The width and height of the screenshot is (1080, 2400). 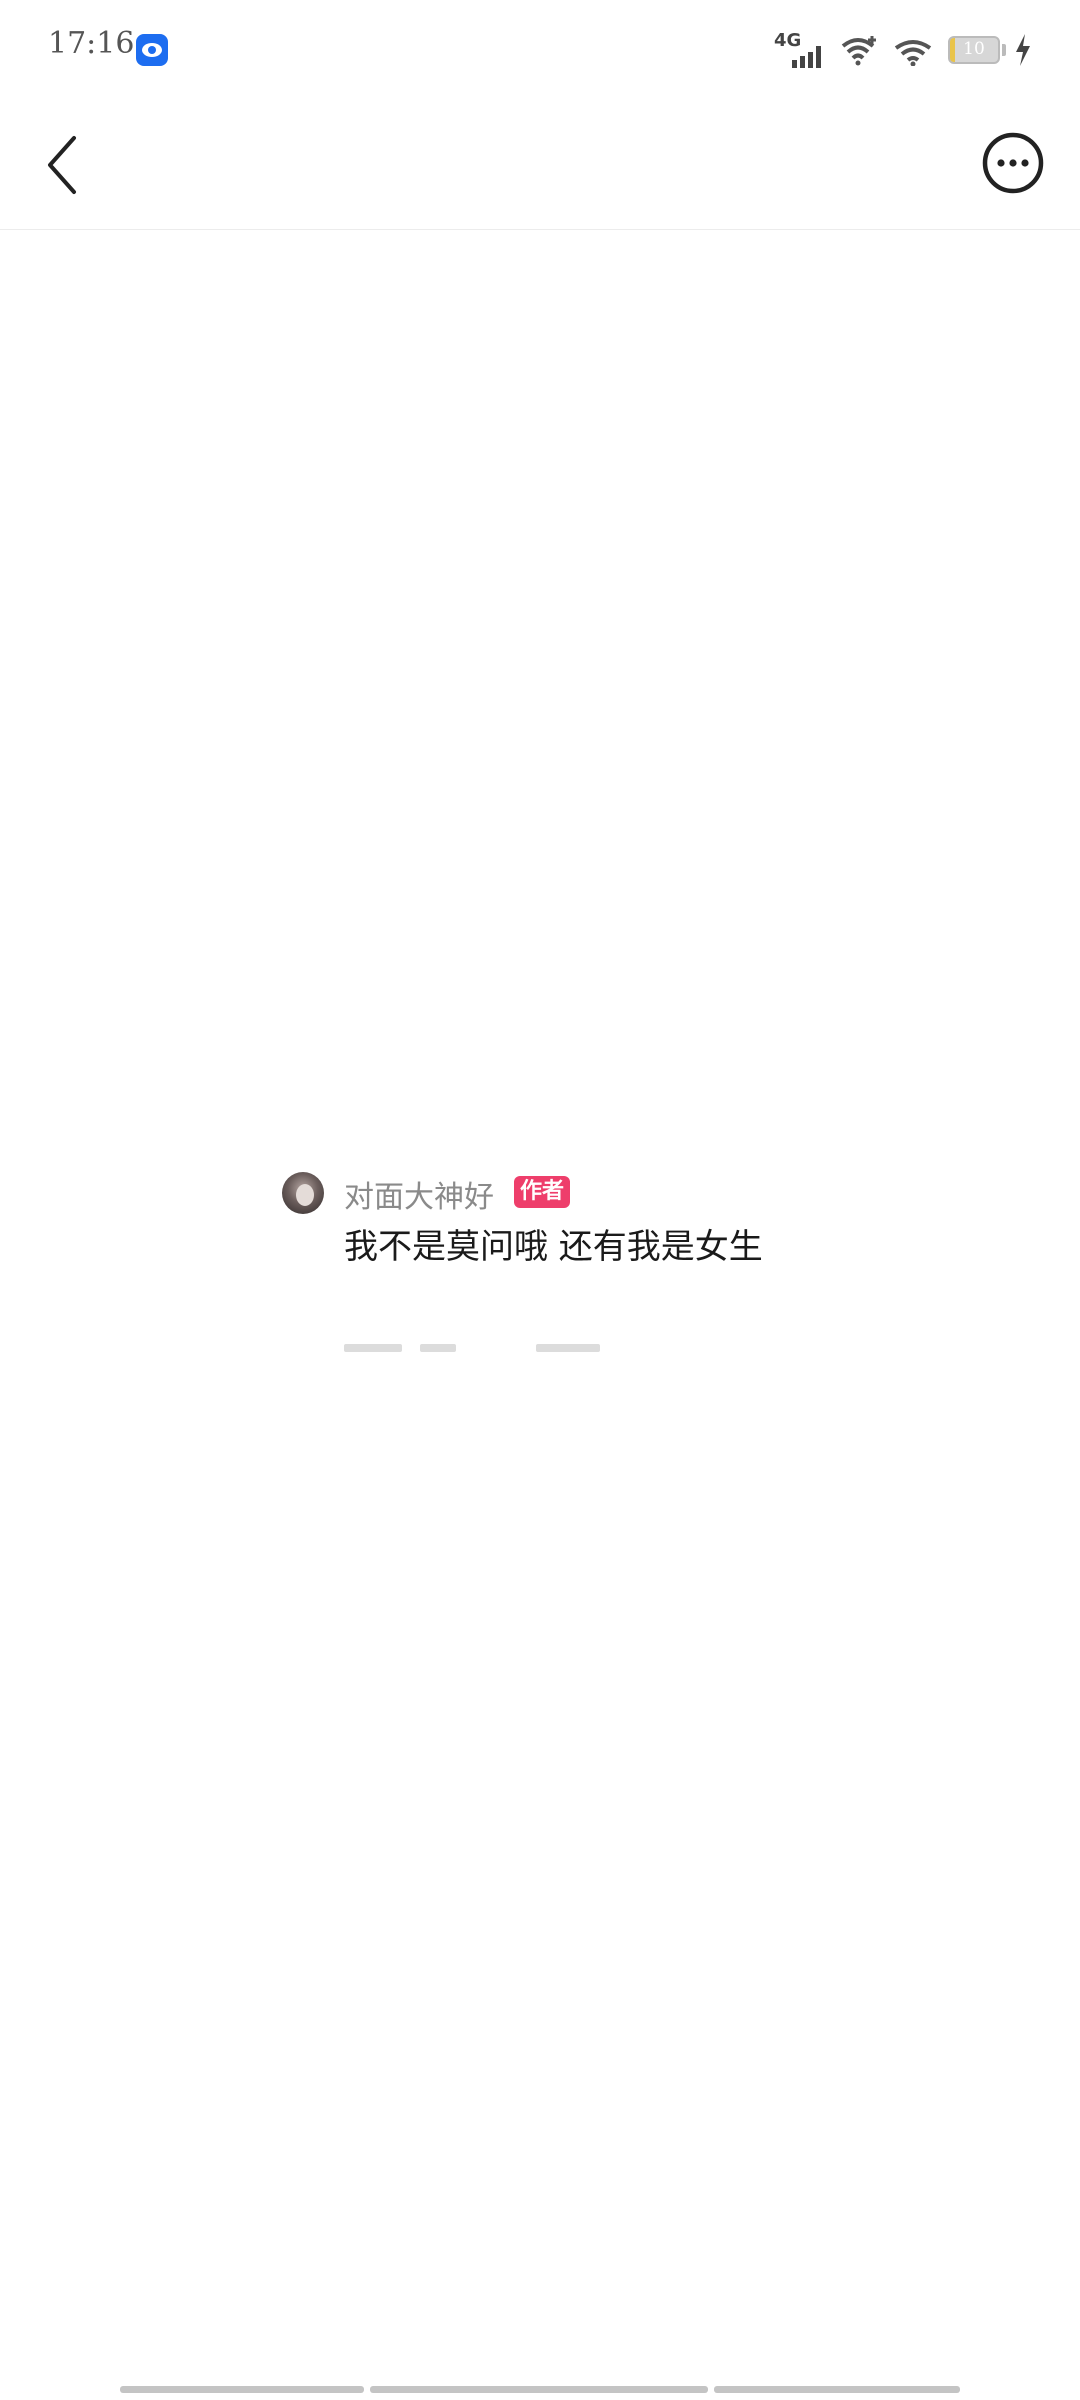 I want to click on battery-level: 10, so click(x=974, y=49).